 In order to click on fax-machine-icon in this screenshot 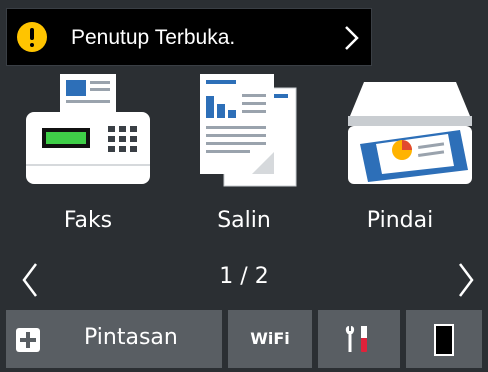, I will do `click(88, 129)`.